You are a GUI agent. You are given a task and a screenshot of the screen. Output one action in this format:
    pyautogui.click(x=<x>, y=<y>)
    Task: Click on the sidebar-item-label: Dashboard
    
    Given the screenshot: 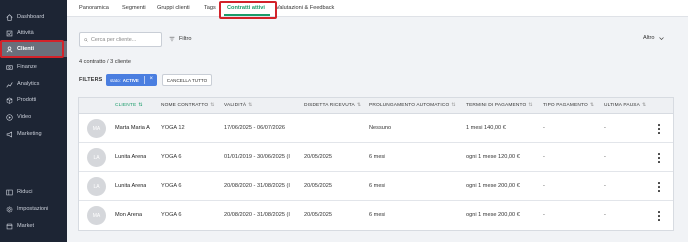 What is the action you would take?
    pyautogui.click(x=31, y=17)
    